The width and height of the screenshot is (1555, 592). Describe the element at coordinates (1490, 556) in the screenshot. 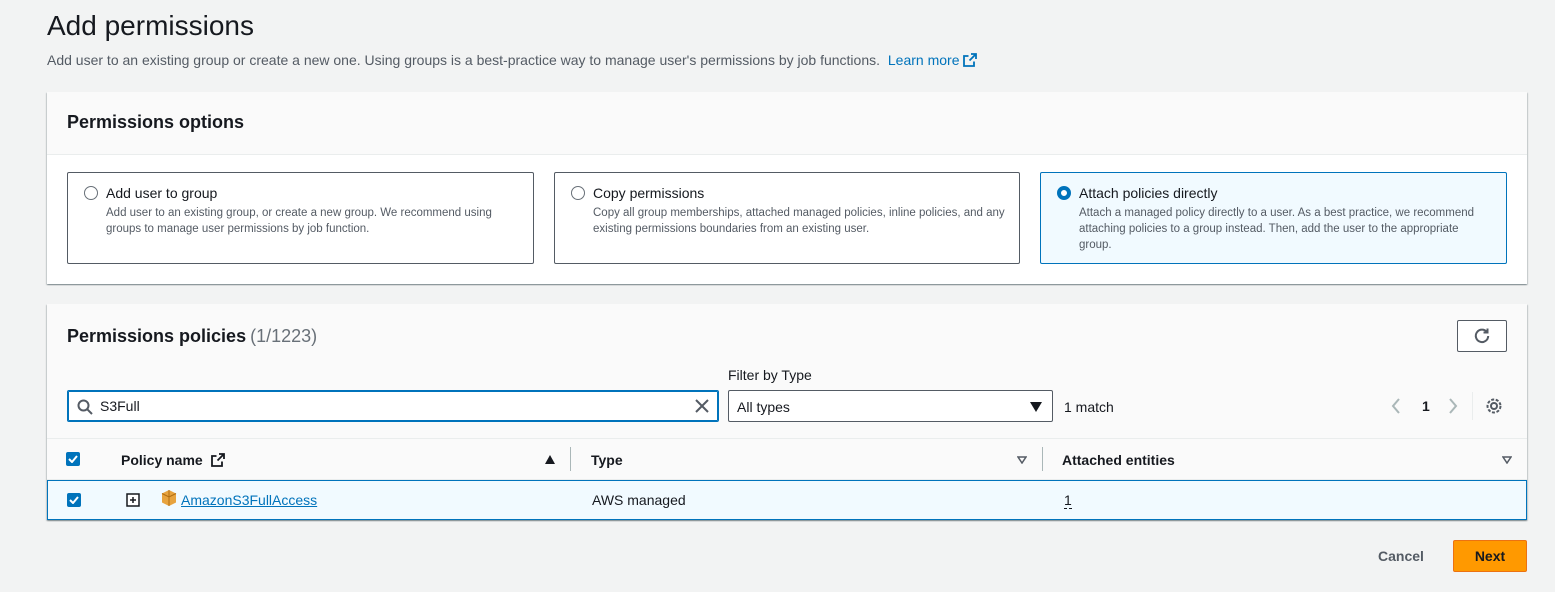

I see `next-button: Next` at that location.